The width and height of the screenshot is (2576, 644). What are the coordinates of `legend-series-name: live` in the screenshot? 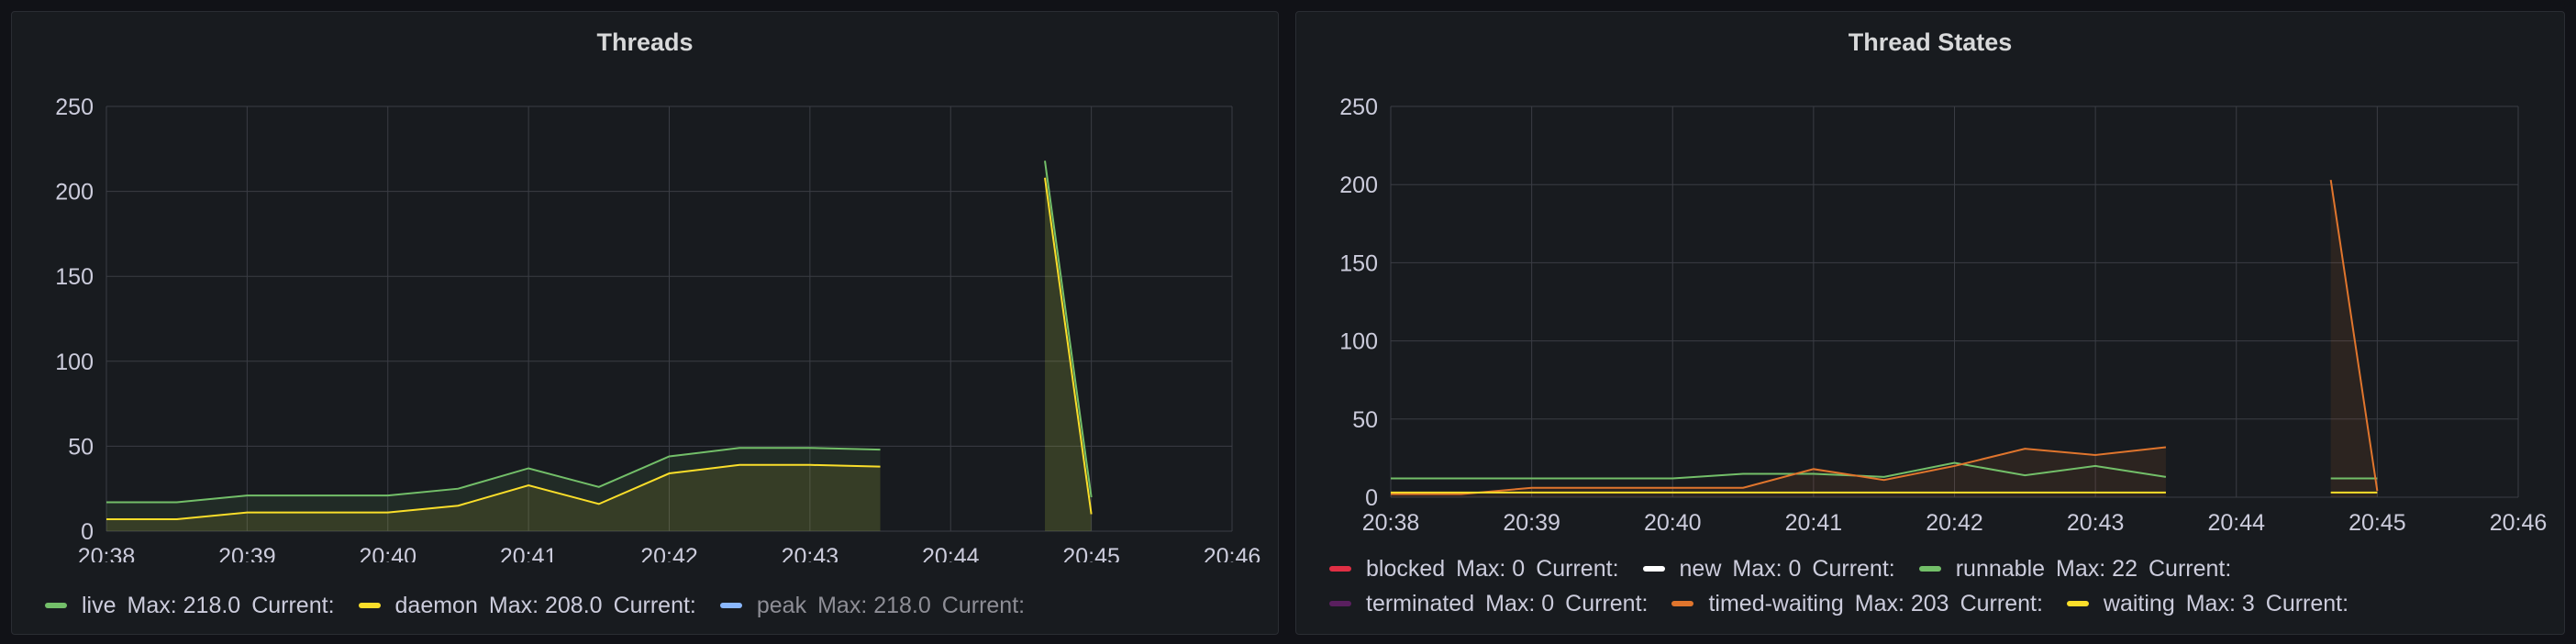 It's located at (99, 605).